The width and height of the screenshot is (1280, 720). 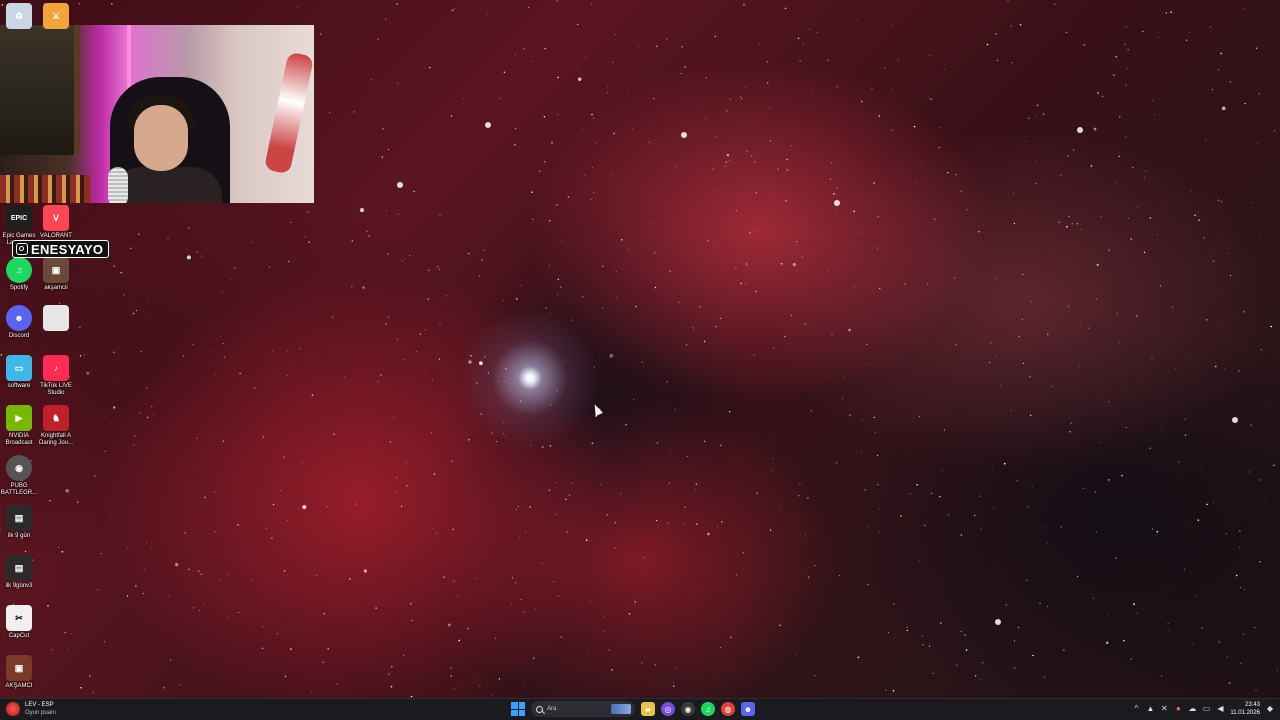 I want to click on desktop-icon-capcut: ✂ CapCut, so click(x=19, y=622).